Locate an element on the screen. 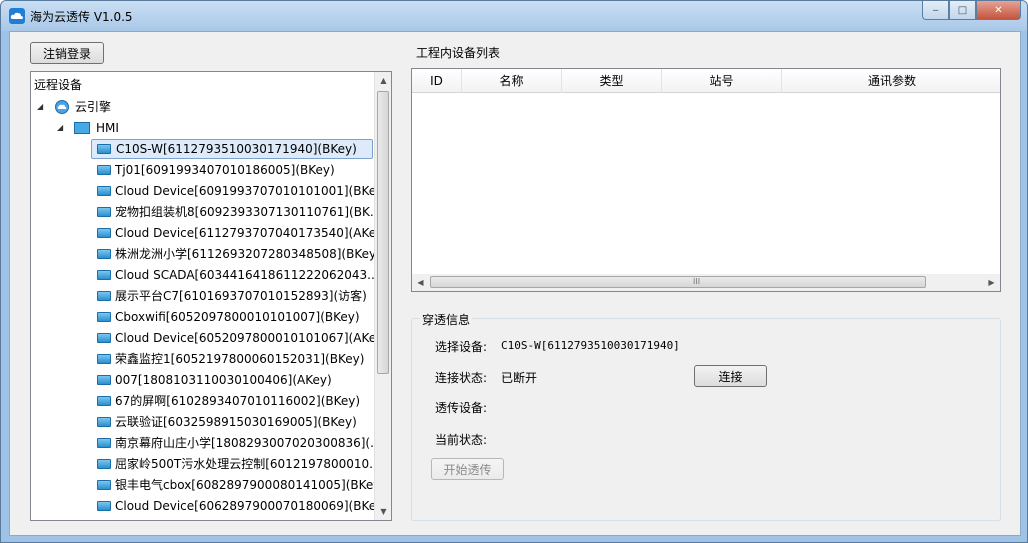  cloud-engine-icon is located at coordinates (62, 107).